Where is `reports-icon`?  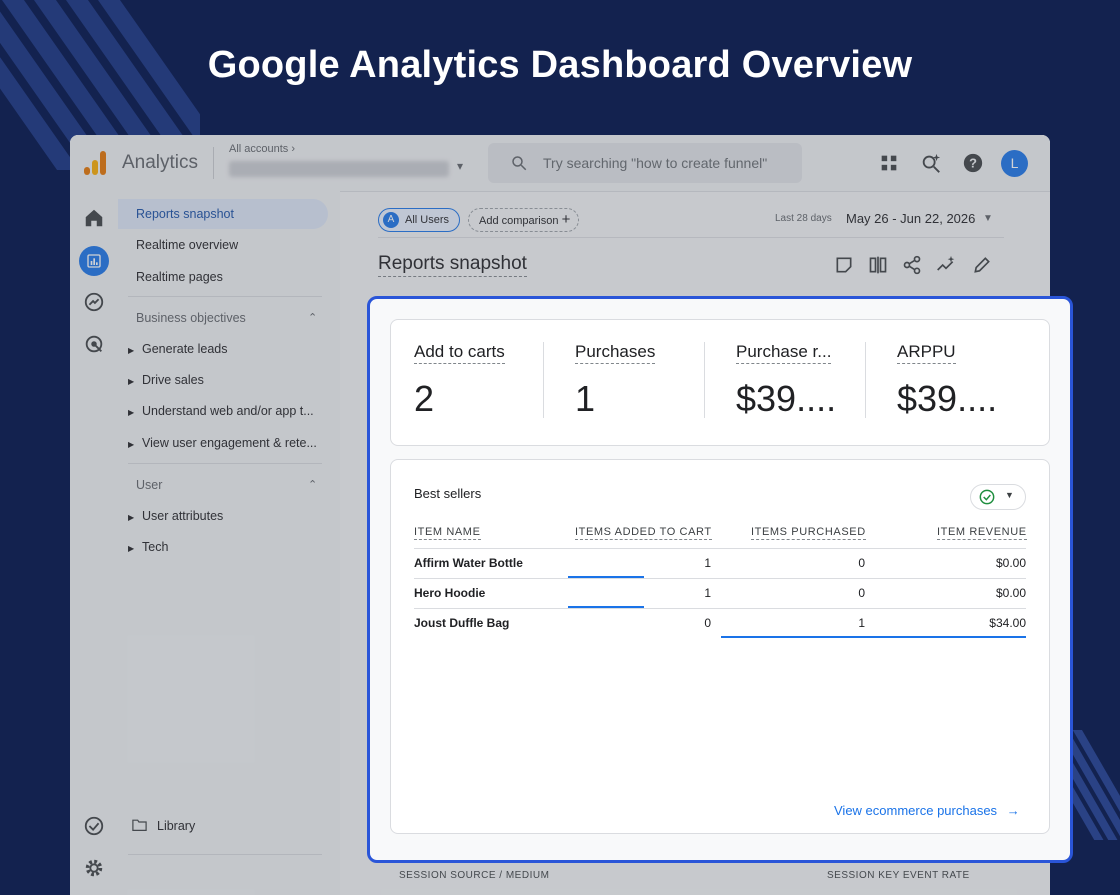 reports-icon is located at coordinates (94, 261).